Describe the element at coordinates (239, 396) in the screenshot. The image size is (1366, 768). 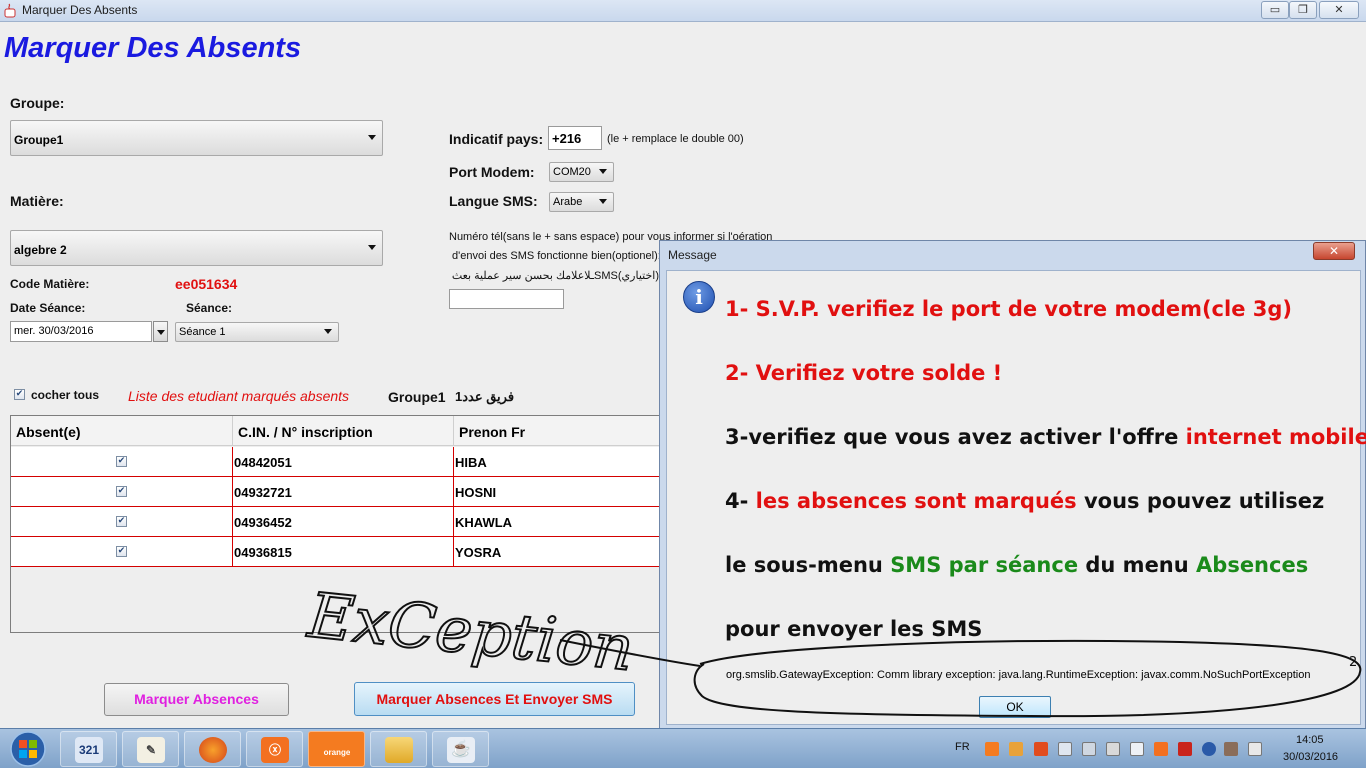
I see `liste-label: Liste des etudiant marqués absents` at that location.